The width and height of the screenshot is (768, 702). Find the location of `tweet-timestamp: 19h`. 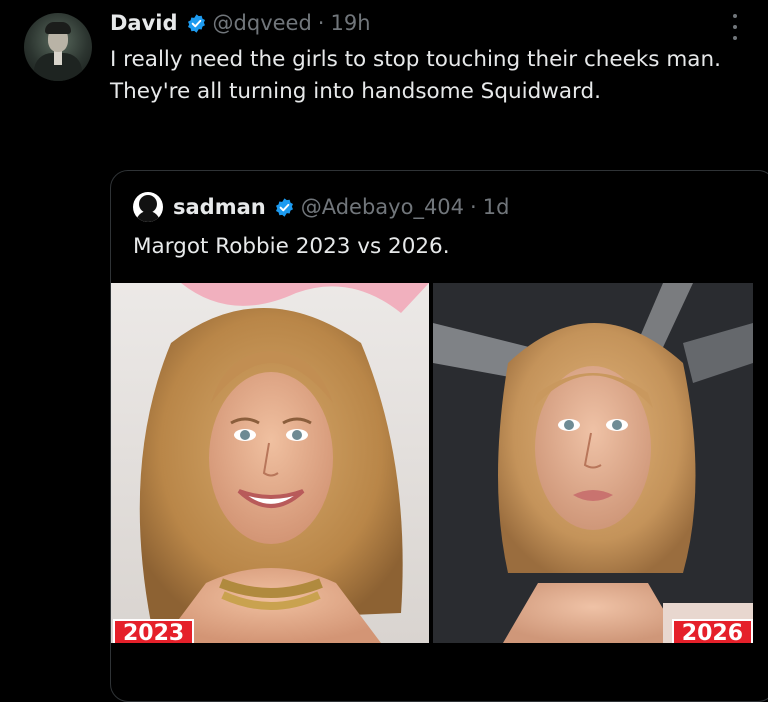

tweet-timestamp: 19h is located at coordinates (350, 23).